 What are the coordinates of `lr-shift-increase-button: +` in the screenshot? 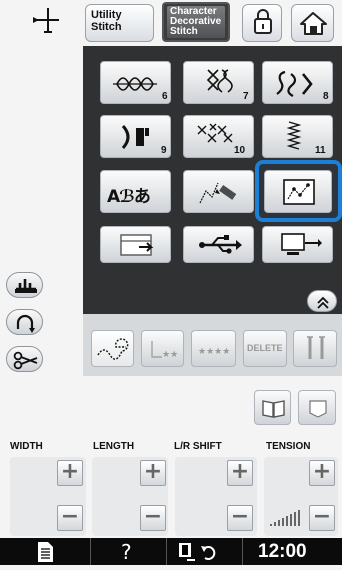 It's located at (240, 473).